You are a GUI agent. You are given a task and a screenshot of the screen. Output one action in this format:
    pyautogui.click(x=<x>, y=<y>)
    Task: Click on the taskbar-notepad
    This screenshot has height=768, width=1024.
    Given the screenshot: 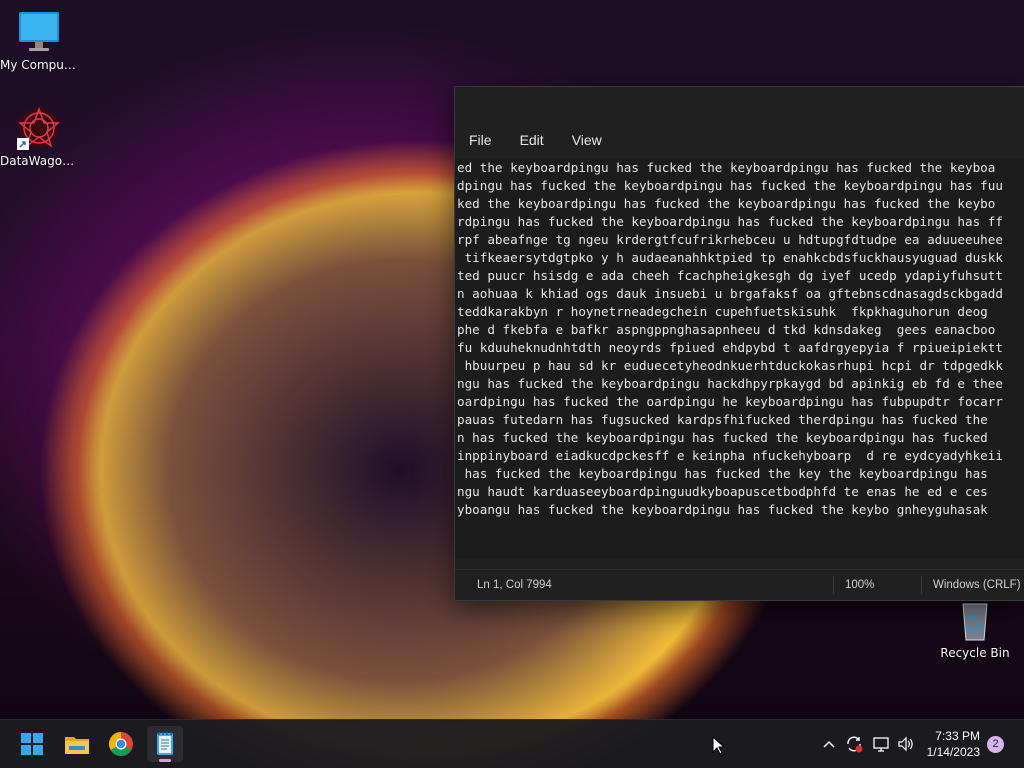 What is the action you would take?
    pyautogui.click(x=165, y=744)
    